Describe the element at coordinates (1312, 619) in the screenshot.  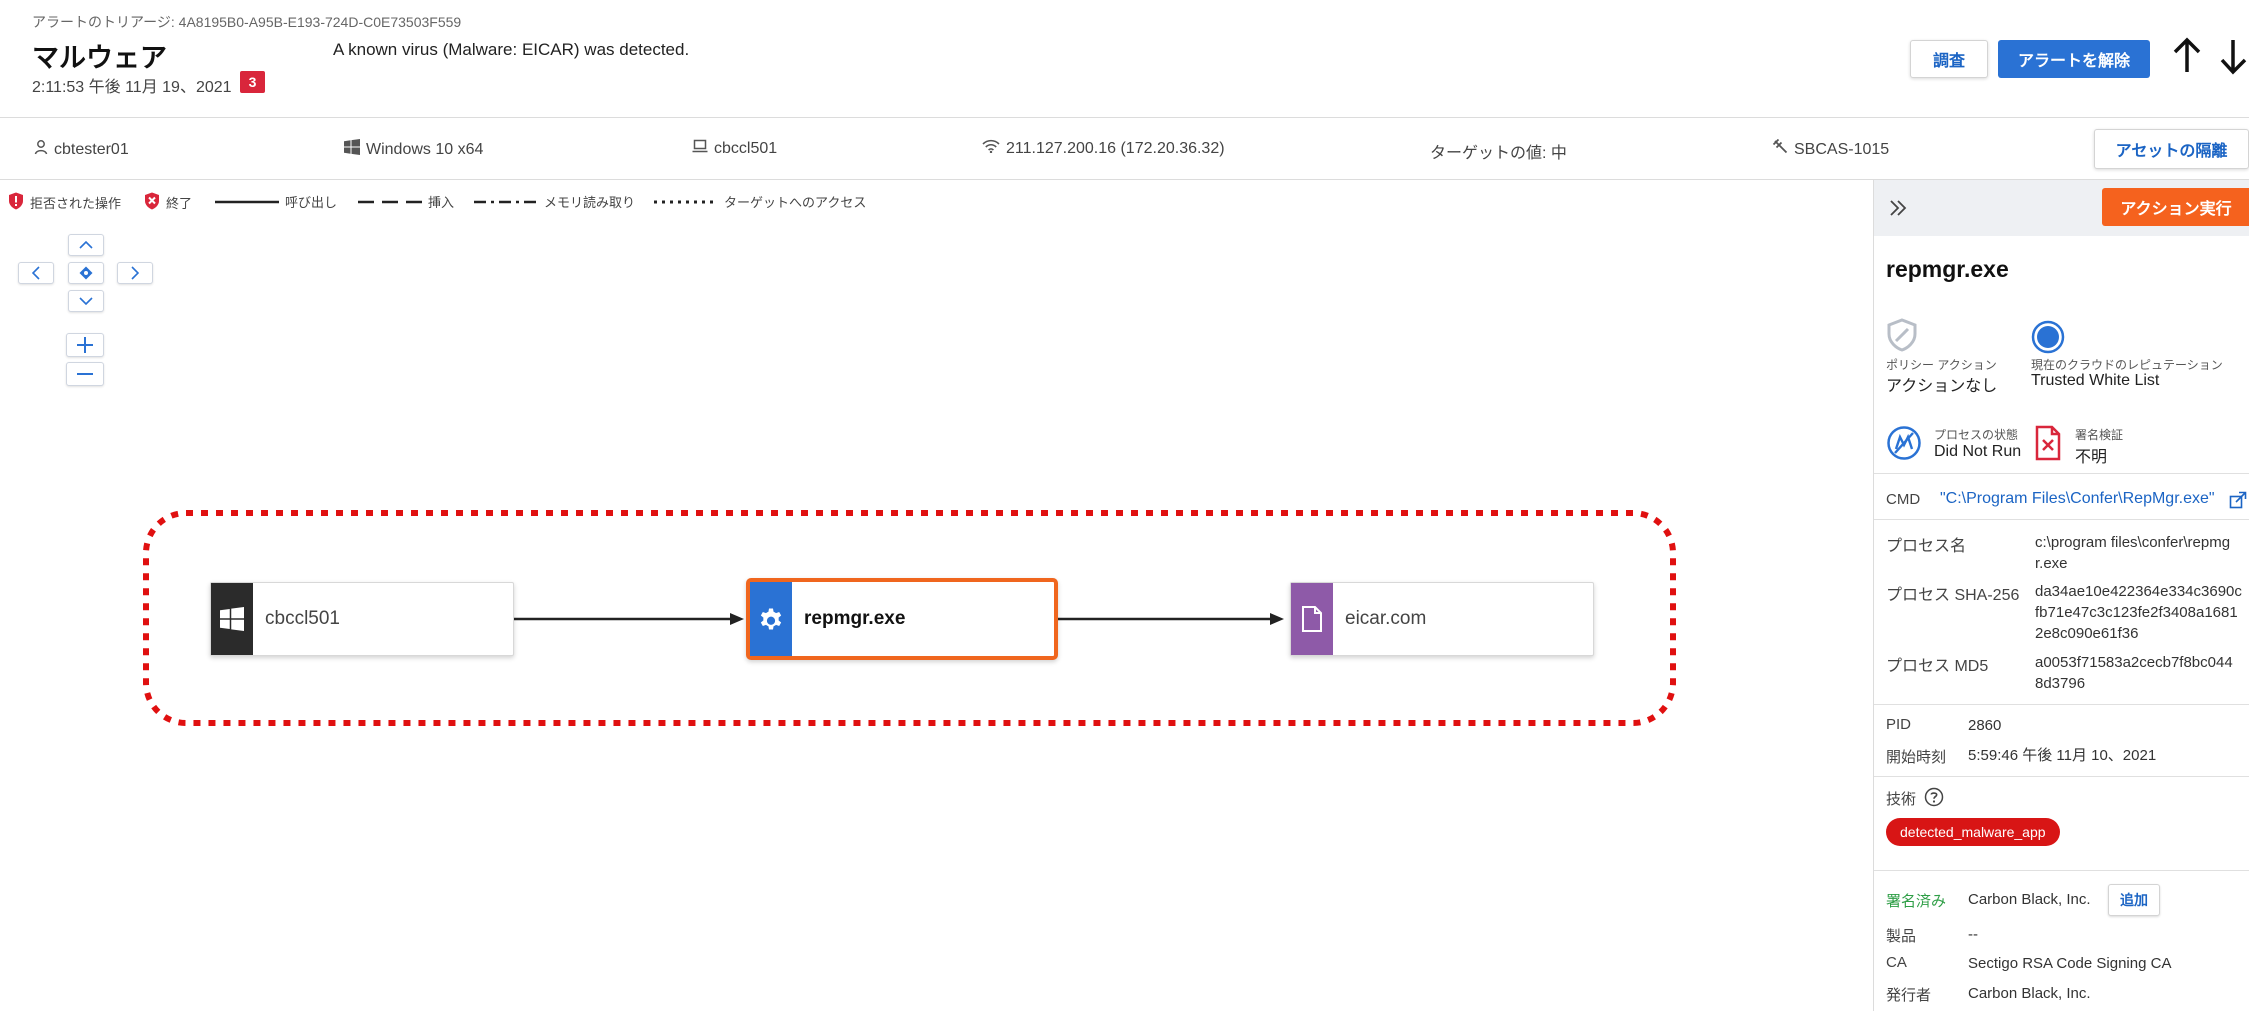
I see `file-icon` at that location.